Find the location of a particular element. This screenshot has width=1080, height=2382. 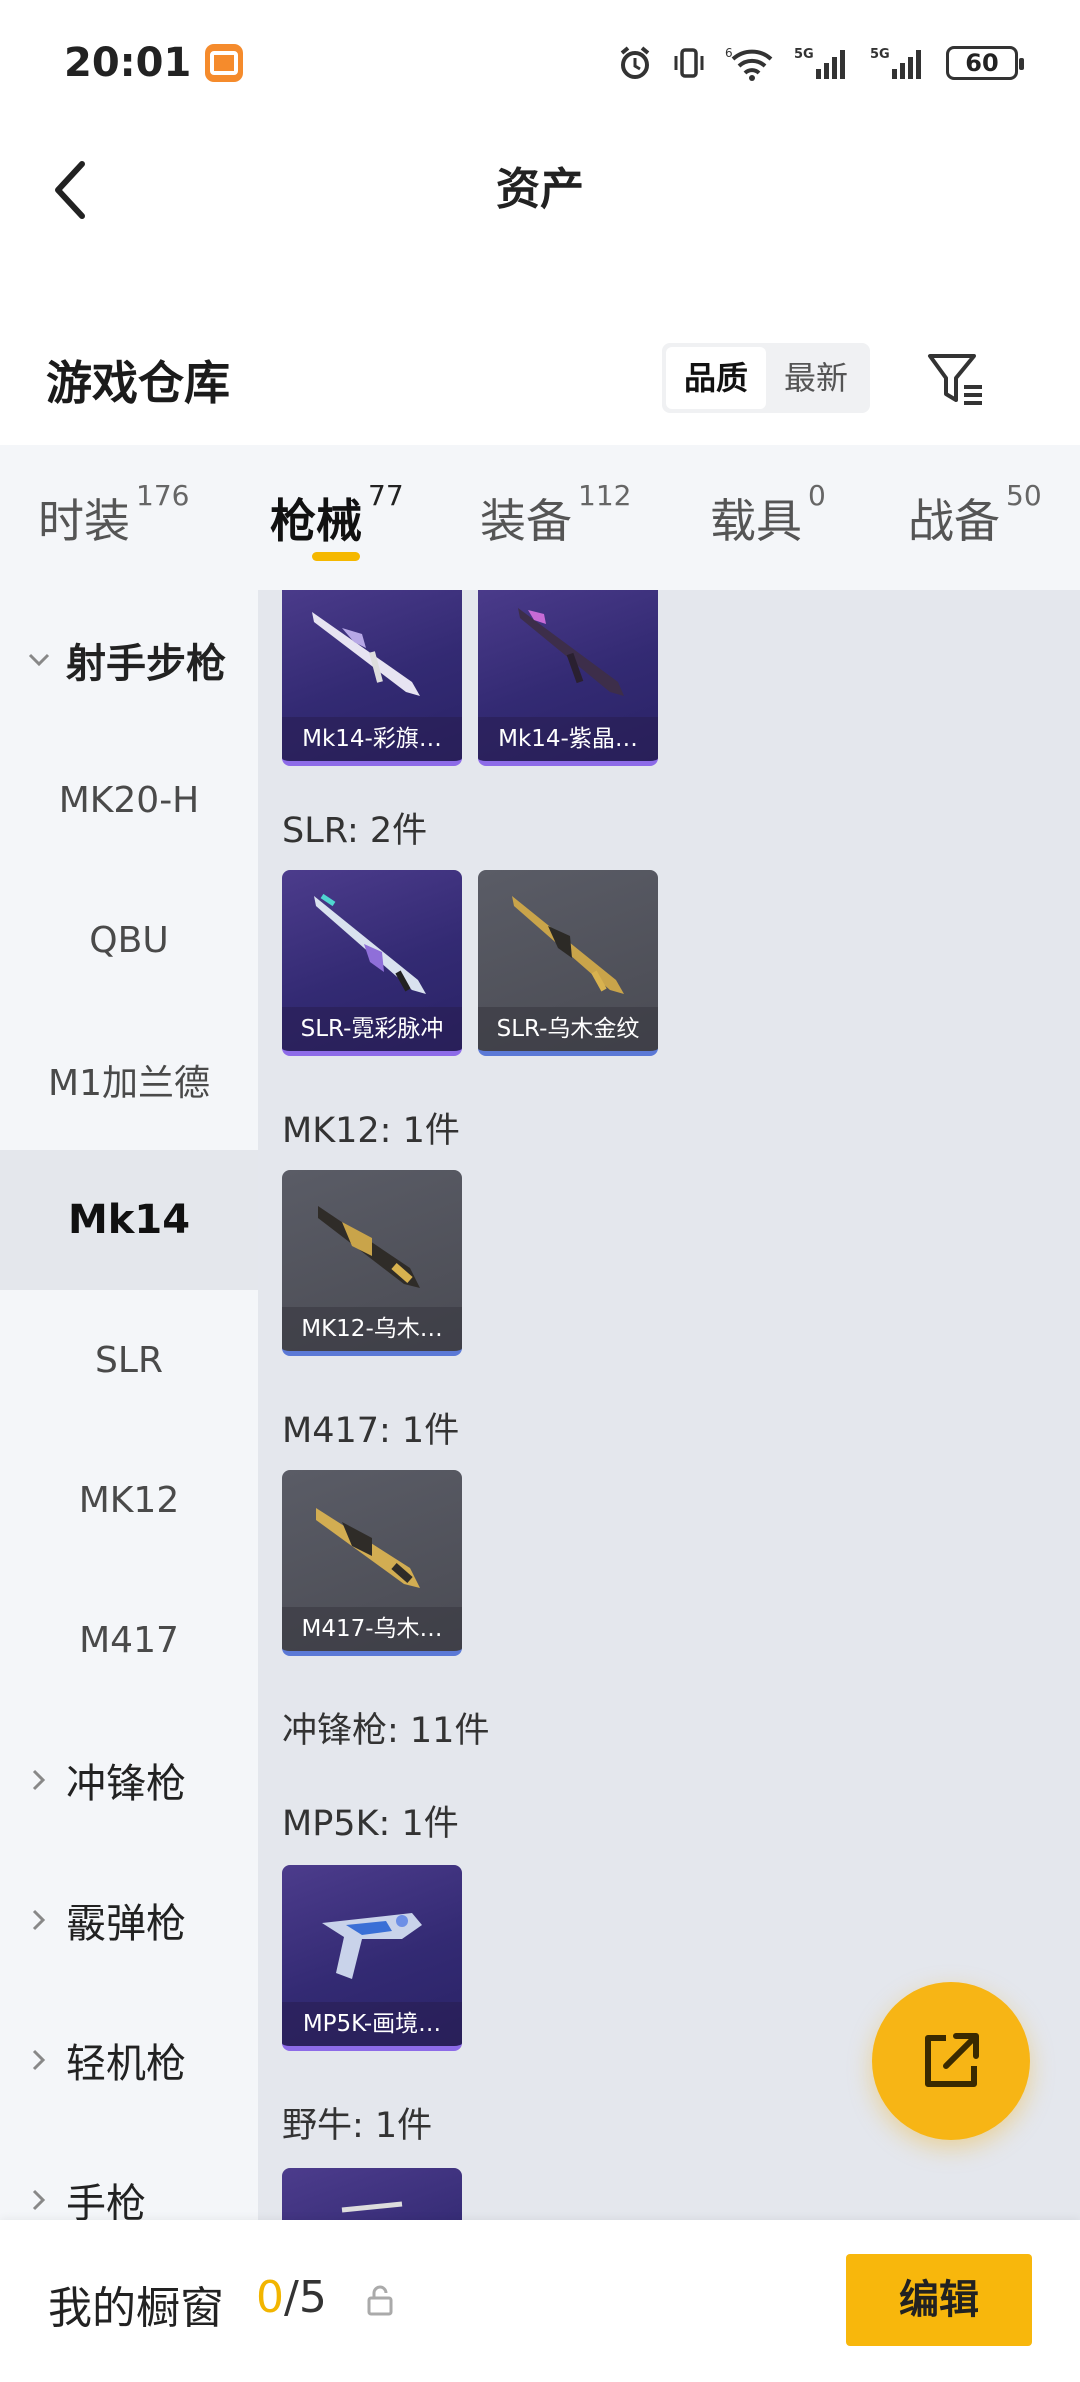

battery-icon: 60 is located at coordinates (985, 62).